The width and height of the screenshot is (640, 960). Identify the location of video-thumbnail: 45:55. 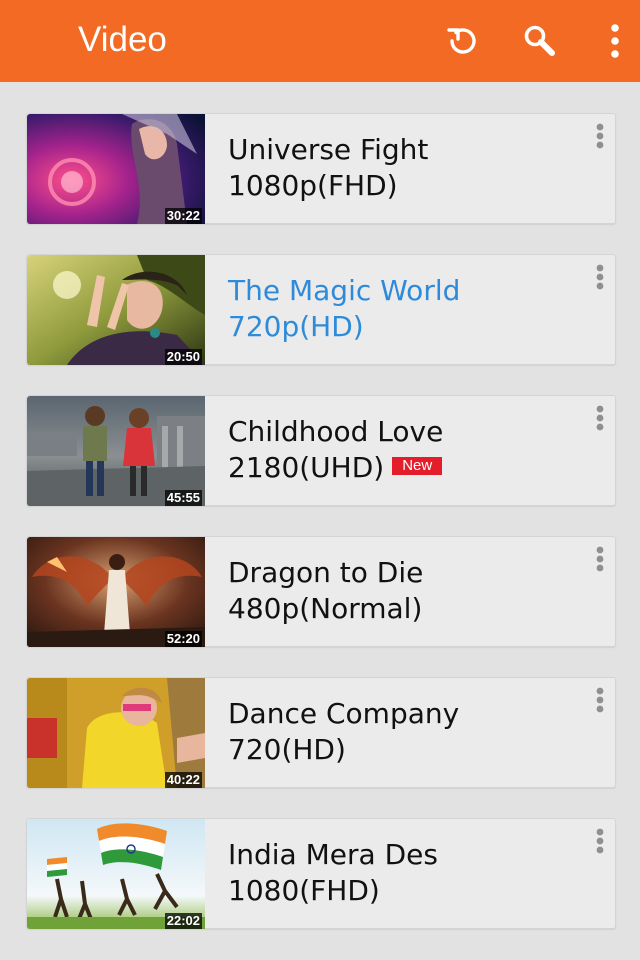
(116, 451).